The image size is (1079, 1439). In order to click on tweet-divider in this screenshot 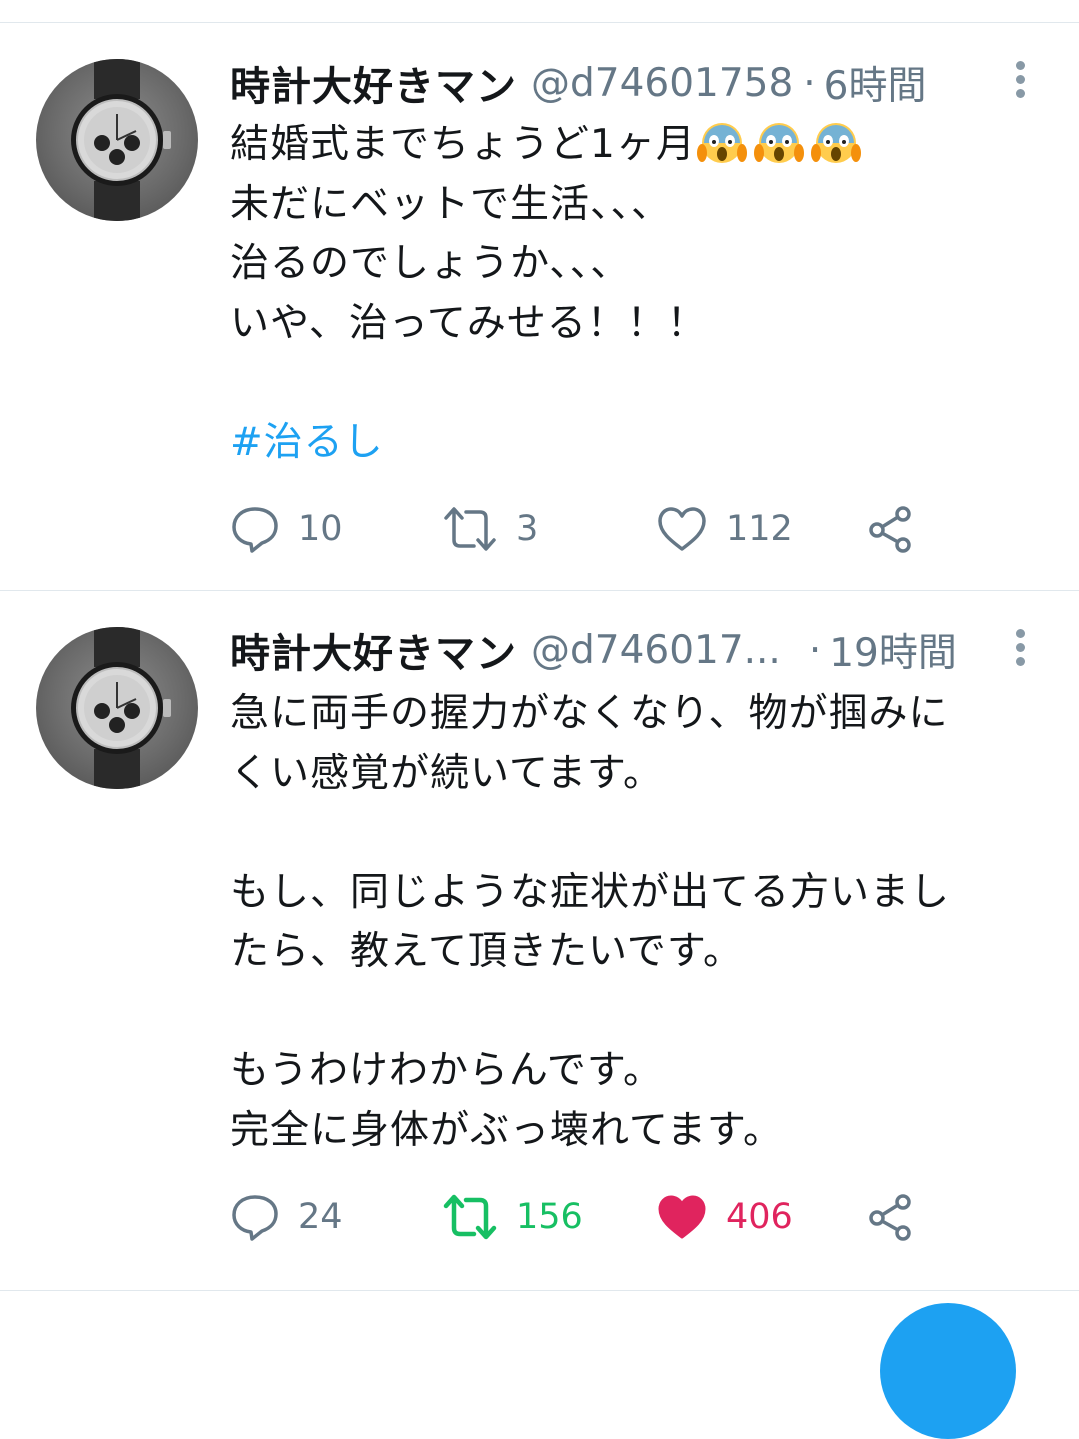, I will do `click(539, 1290)`.